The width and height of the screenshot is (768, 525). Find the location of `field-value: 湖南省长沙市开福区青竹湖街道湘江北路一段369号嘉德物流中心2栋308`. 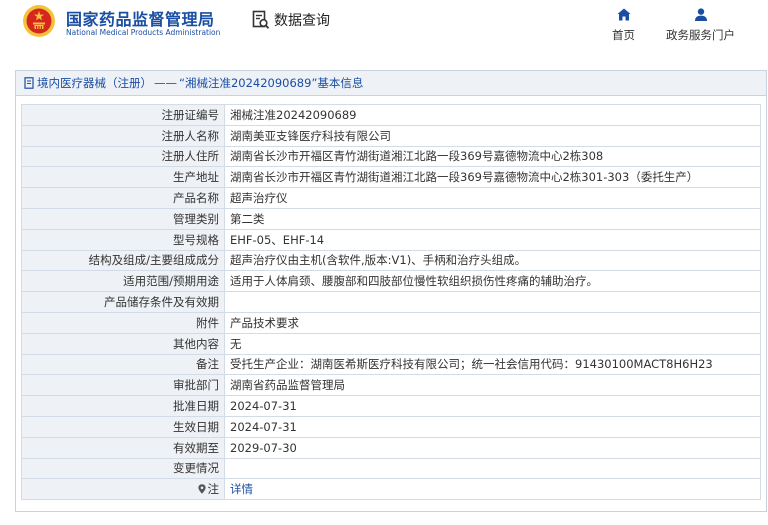

field-value: 湖南省长沙市开福区青竹湖街道湘江北路一段369号嘉德物流中心2栋308 is located at coordinates (492, 156).